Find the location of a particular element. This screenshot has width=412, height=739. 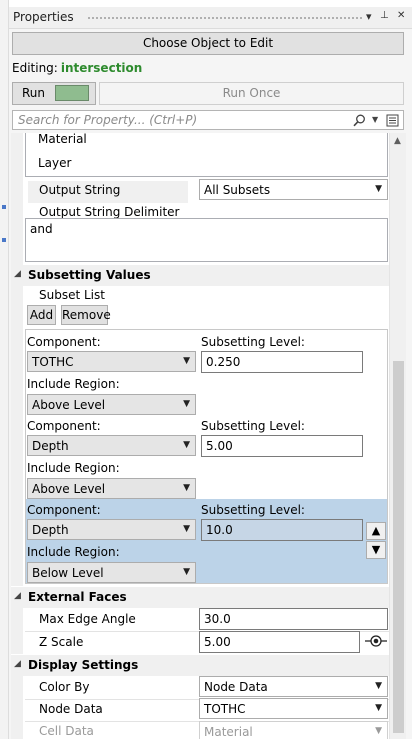

left-edge-strip is located at coordinates (4, 369).